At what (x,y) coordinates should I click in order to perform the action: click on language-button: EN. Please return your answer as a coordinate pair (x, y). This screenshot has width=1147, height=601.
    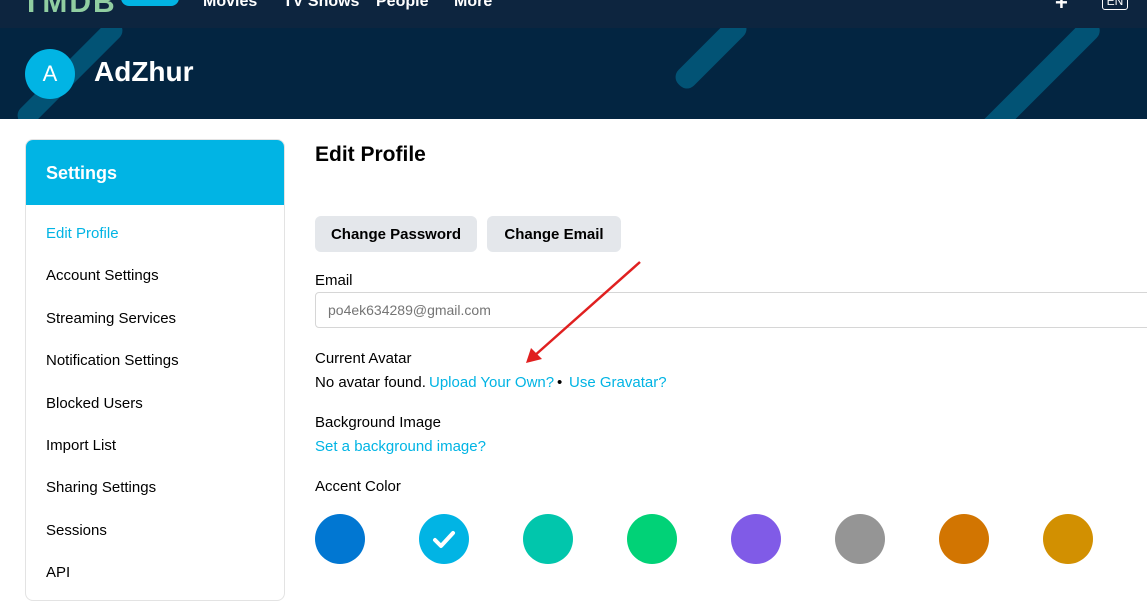
    Looking at the image, I should click on (1115, 5).